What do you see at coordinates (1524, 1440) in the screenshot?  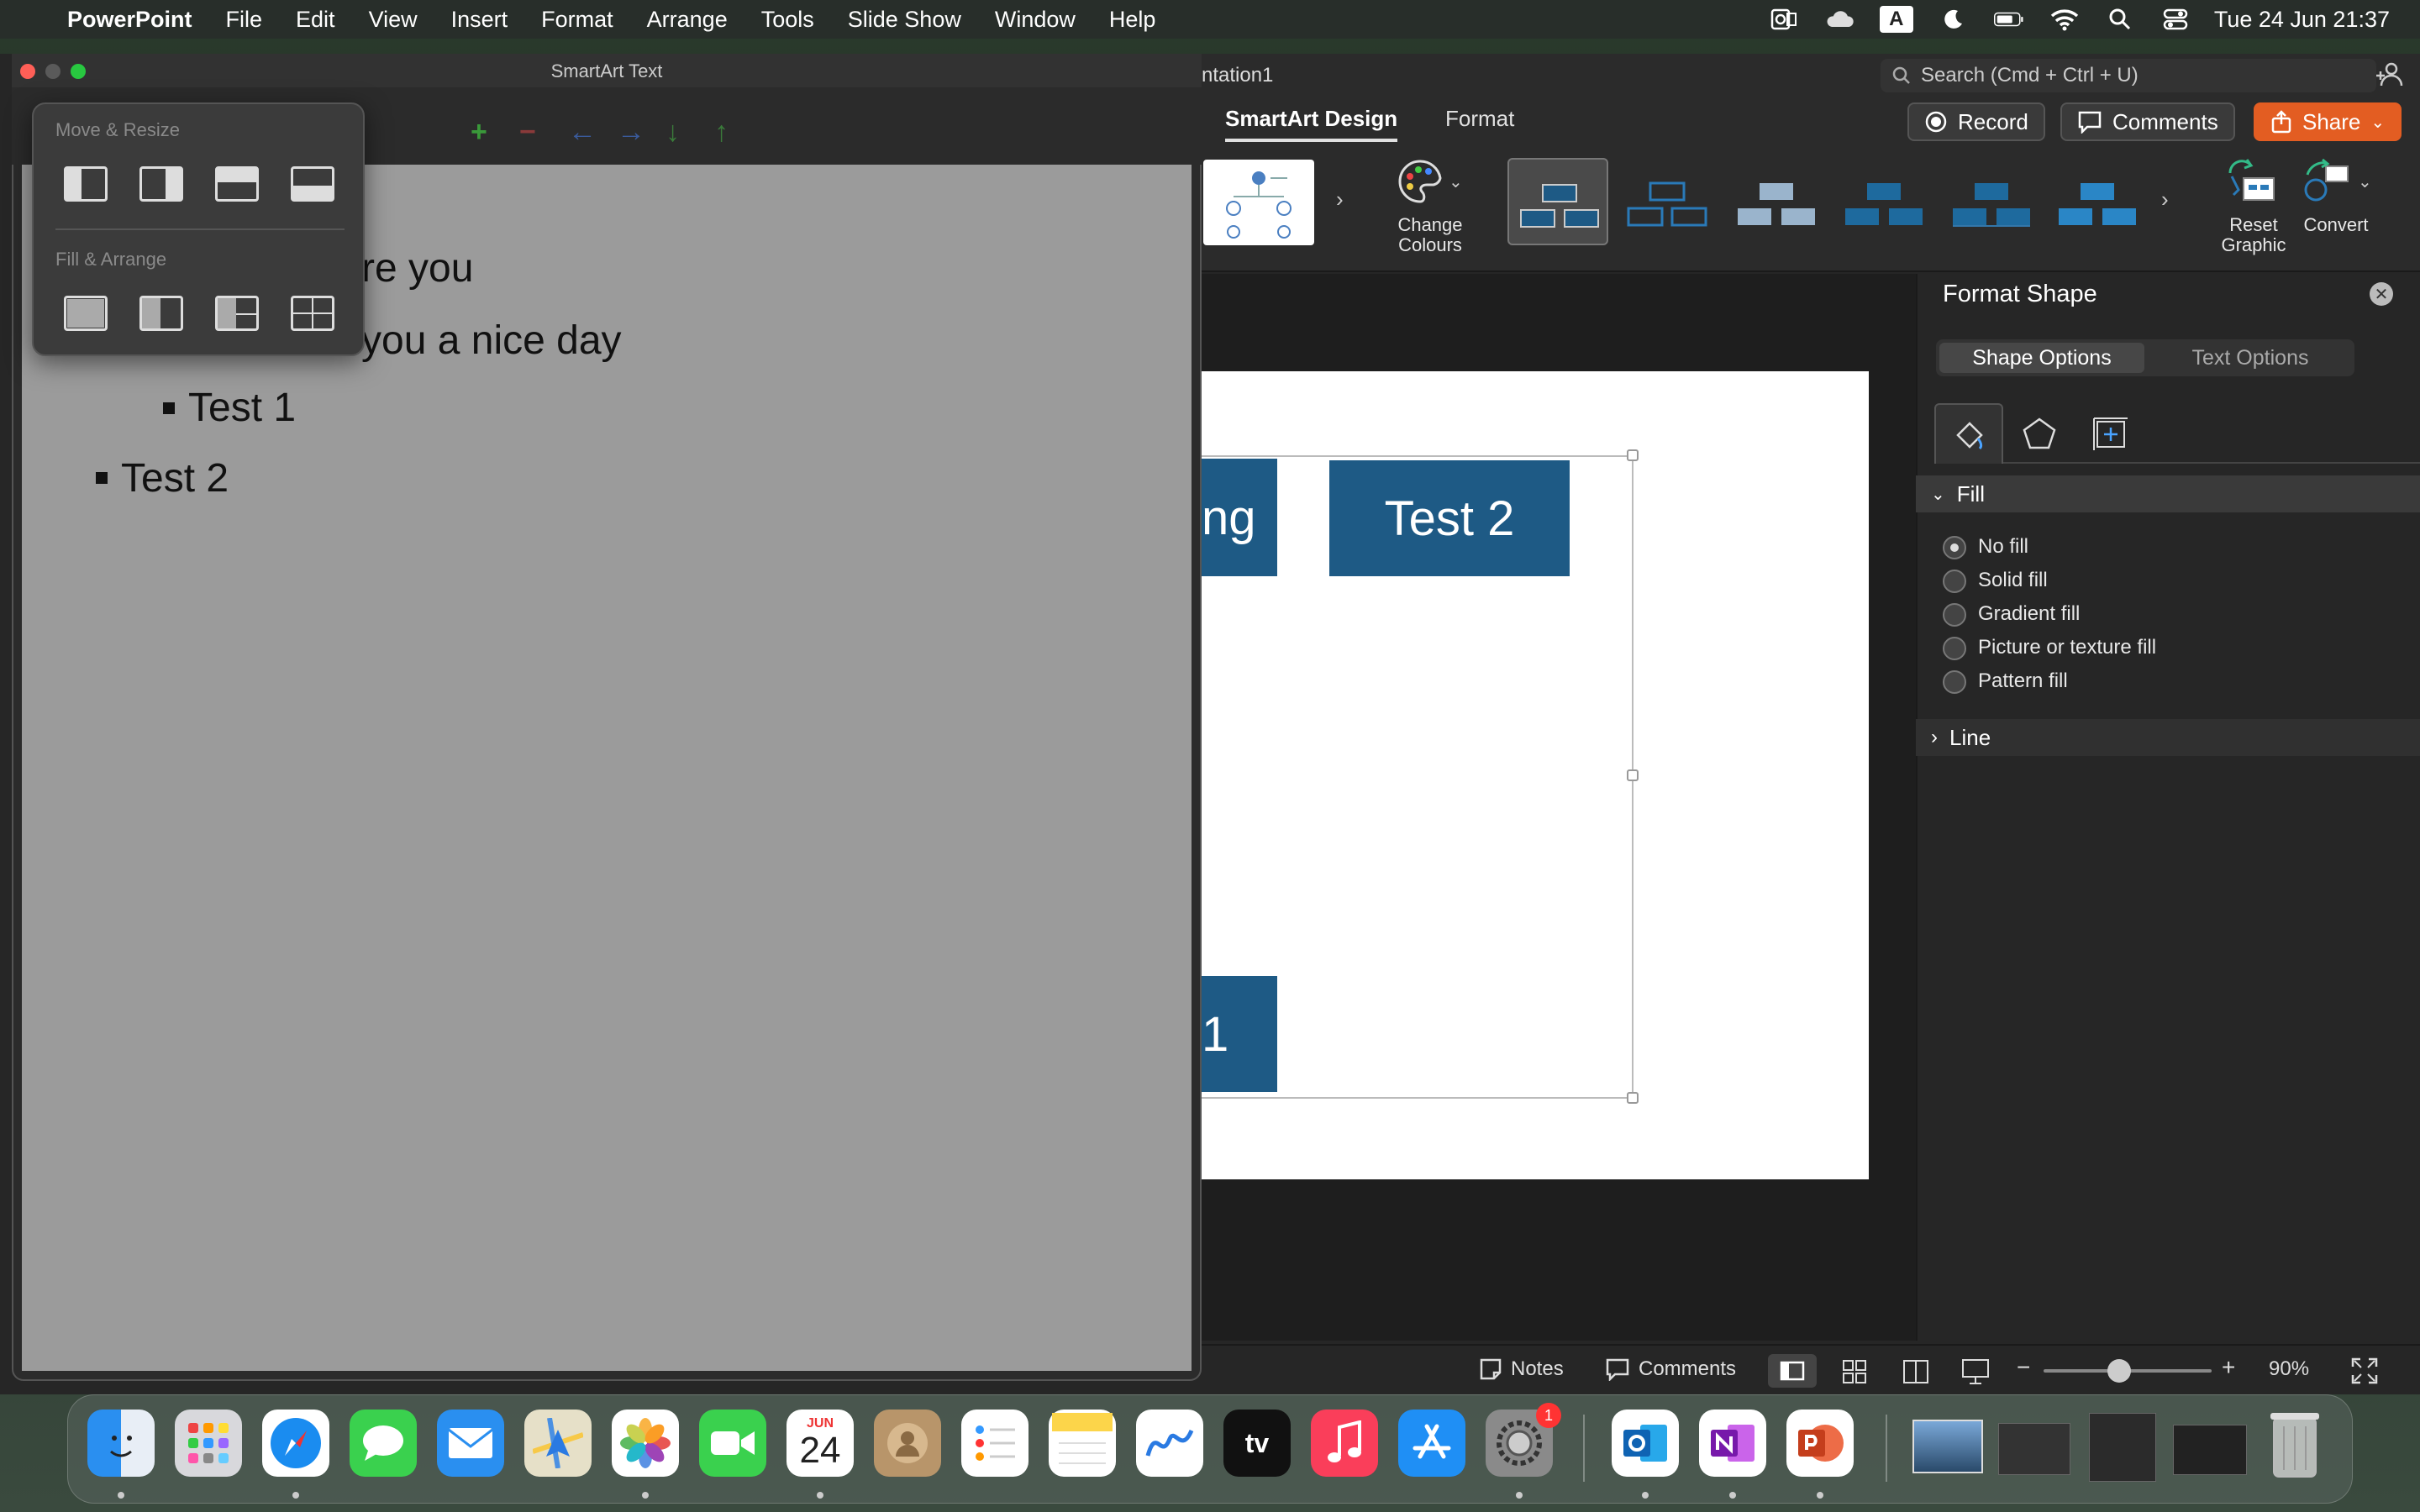 I see `dock-system-settings: 1` at bounding box center [1524, 1440].